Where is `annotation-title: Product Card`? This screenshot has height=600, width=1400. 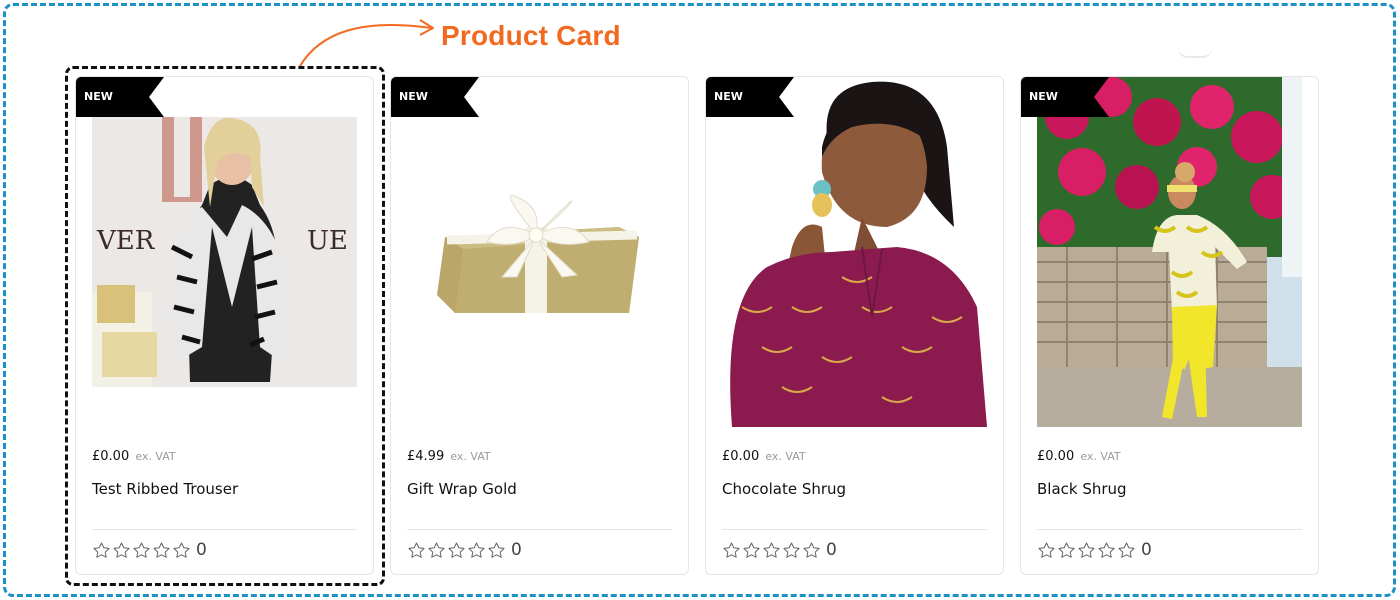
annotation-title: Product Card is located at coordinates (531, 35).